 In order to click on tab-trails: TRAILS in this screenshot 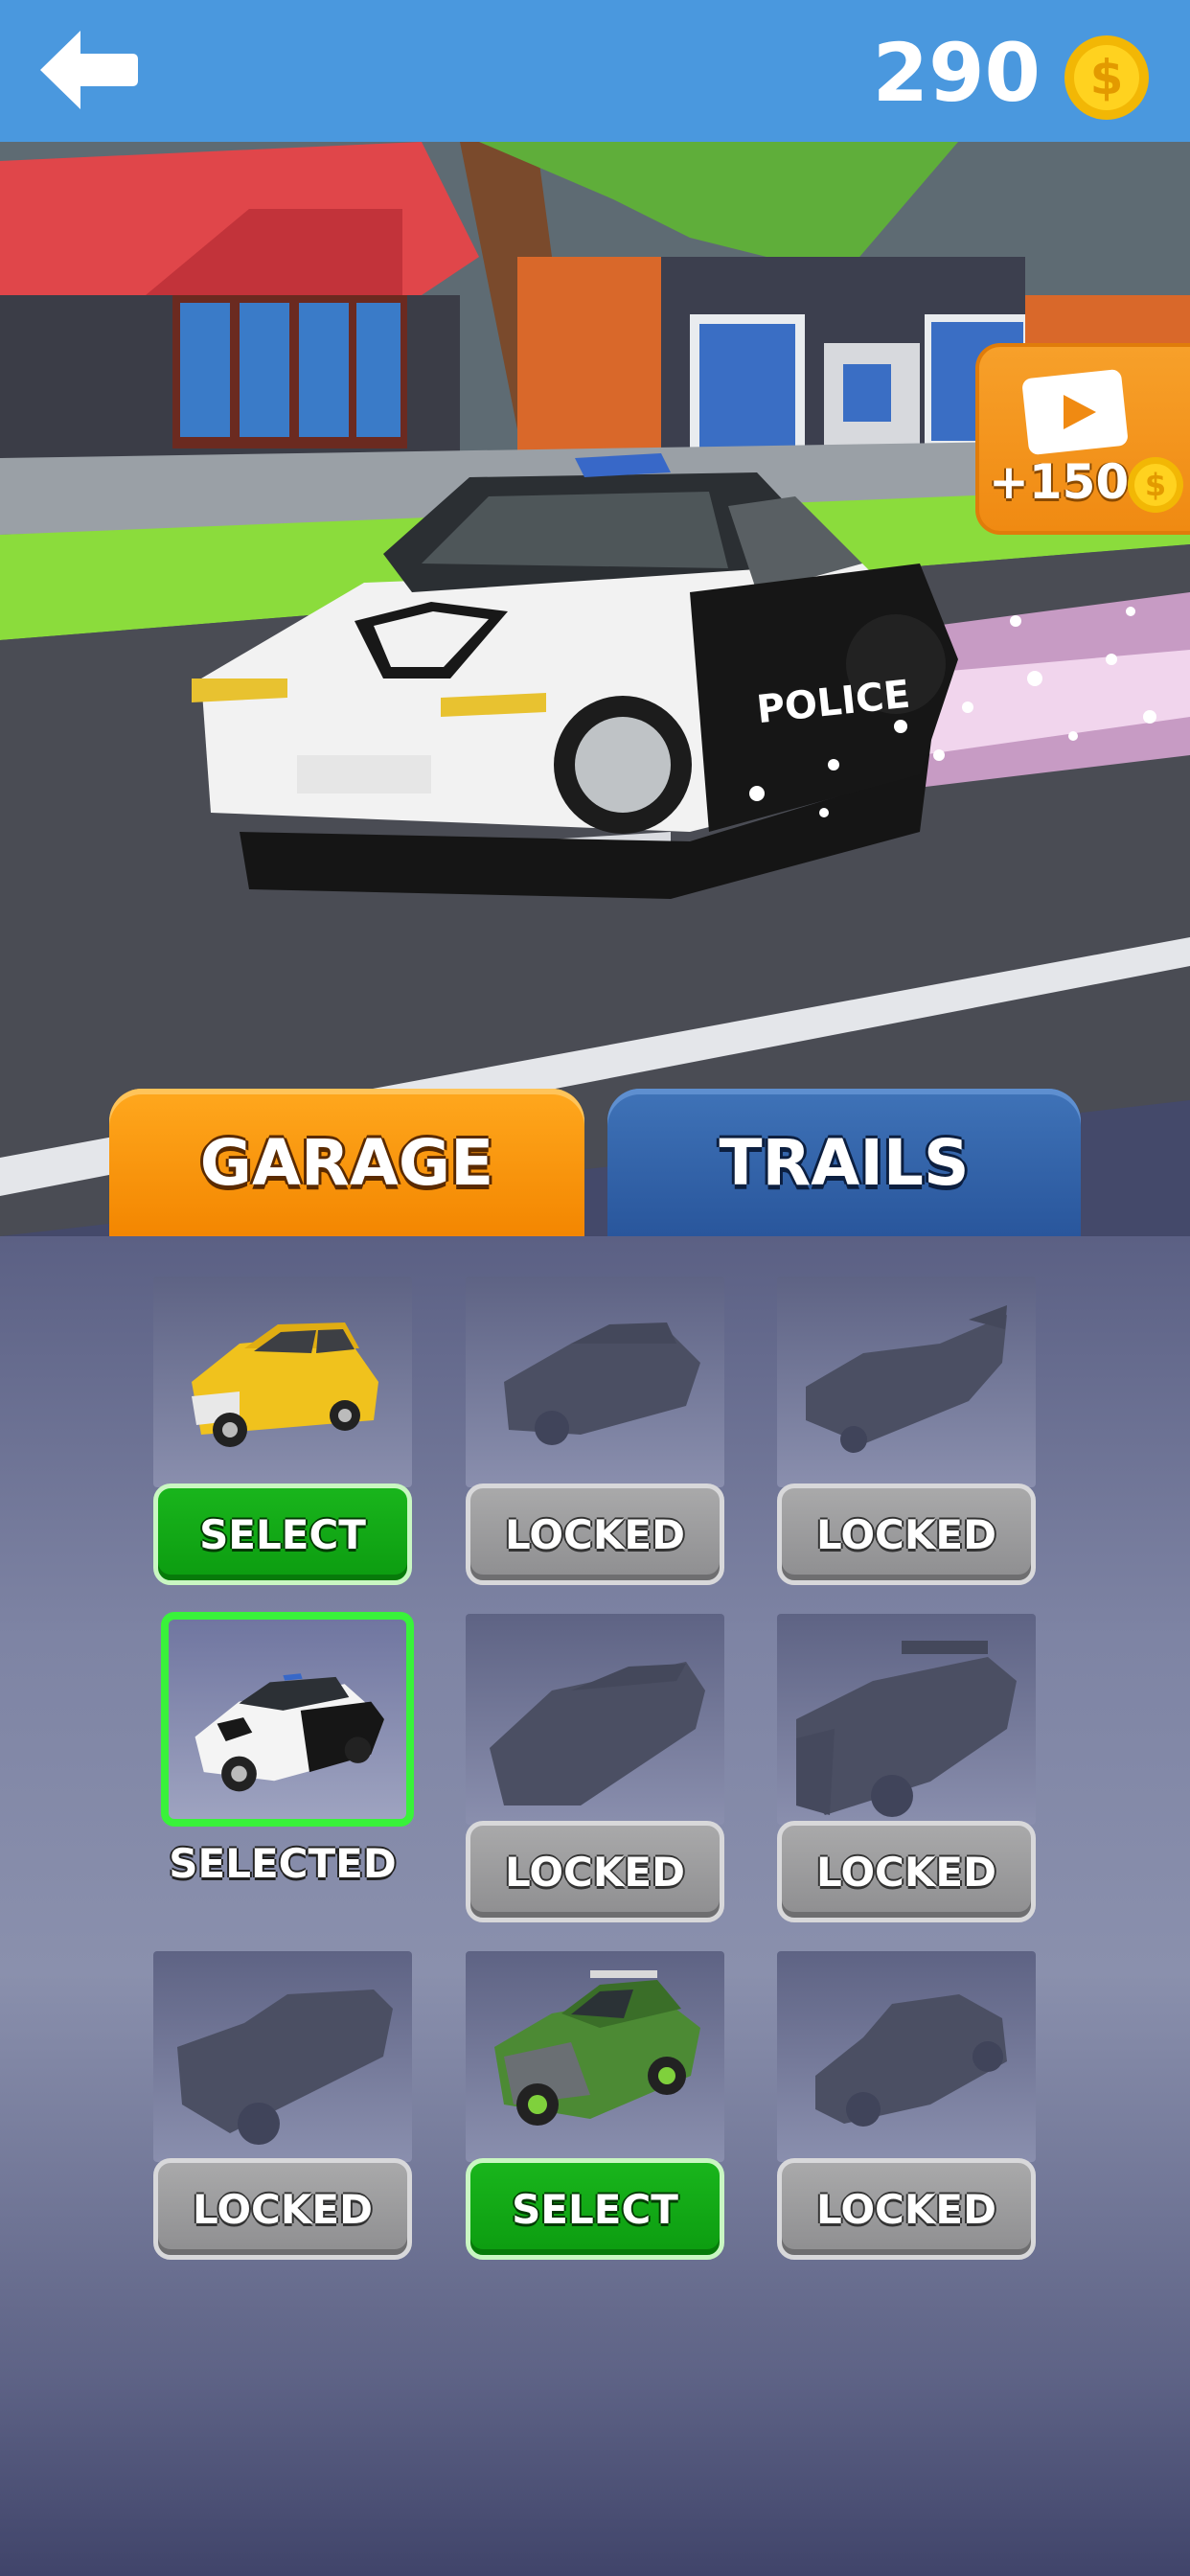, I will do `click(844, 1162)`.